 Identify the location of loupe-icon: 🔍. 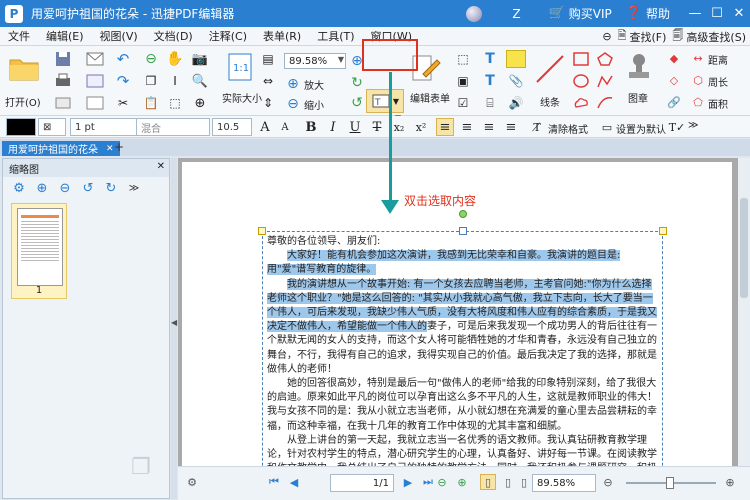
(200, 81).